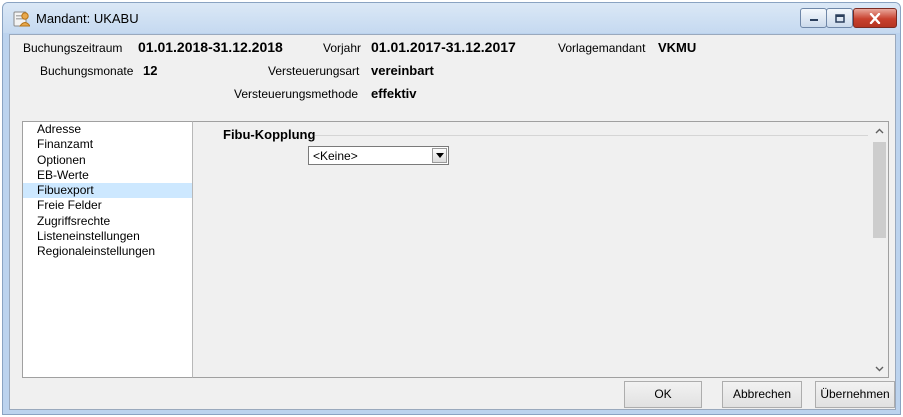  What do you see at coordinates (335, 156) in the screenshot?
I see `fibu-kopplung-selected-value: <Keine>` at bounding box center [335, 156].